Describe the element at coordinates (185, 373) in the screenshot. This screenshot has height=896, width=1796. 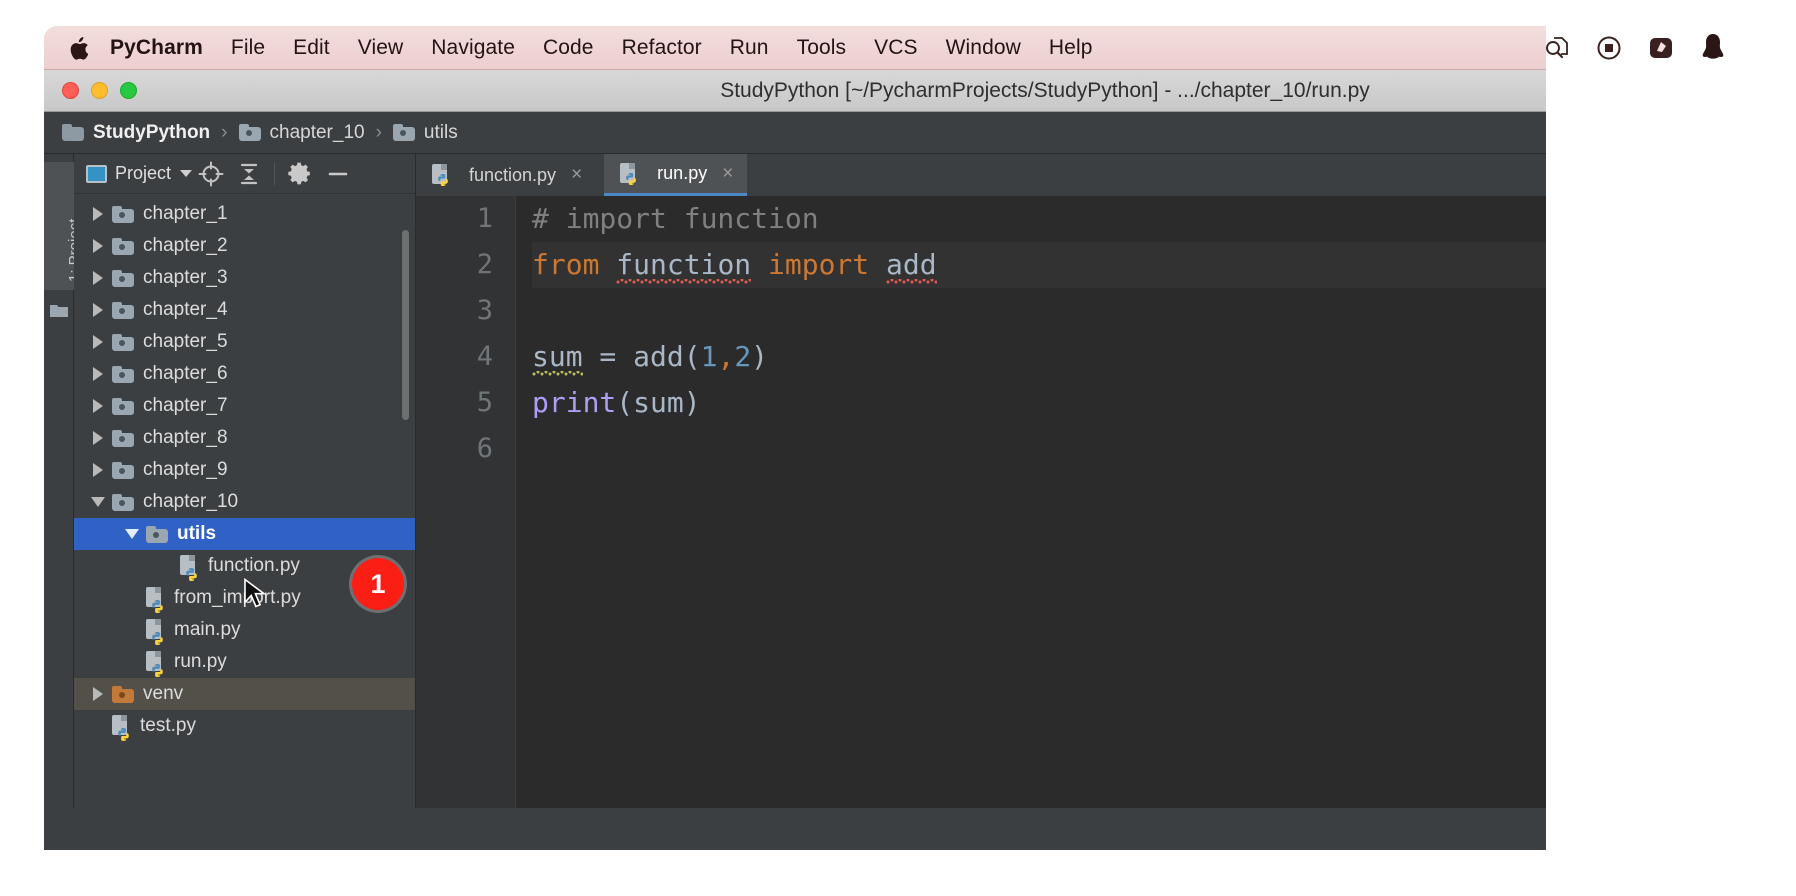
I see `tree-item-label: chapter_6` at that location.